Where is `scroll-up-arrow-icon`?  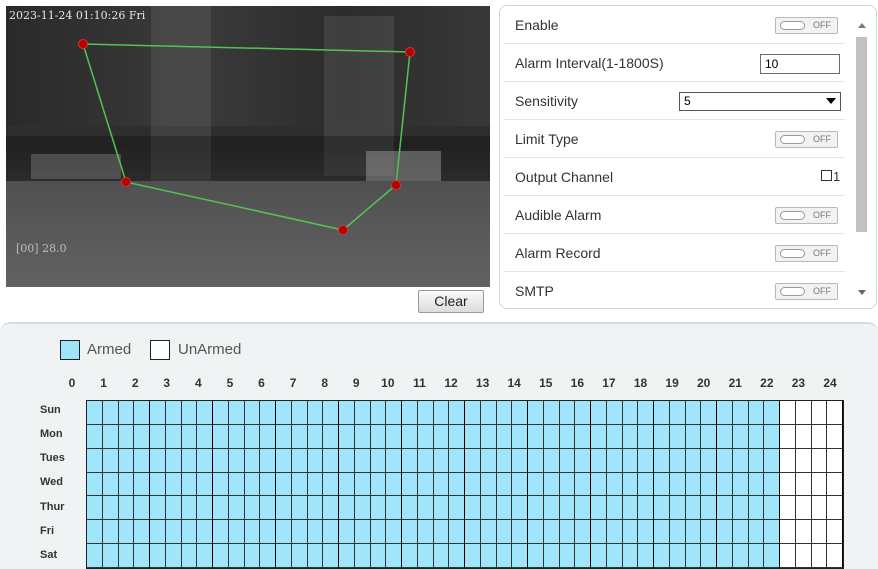
scroll-up-arrow-icon is located at coordinates (862, 25).